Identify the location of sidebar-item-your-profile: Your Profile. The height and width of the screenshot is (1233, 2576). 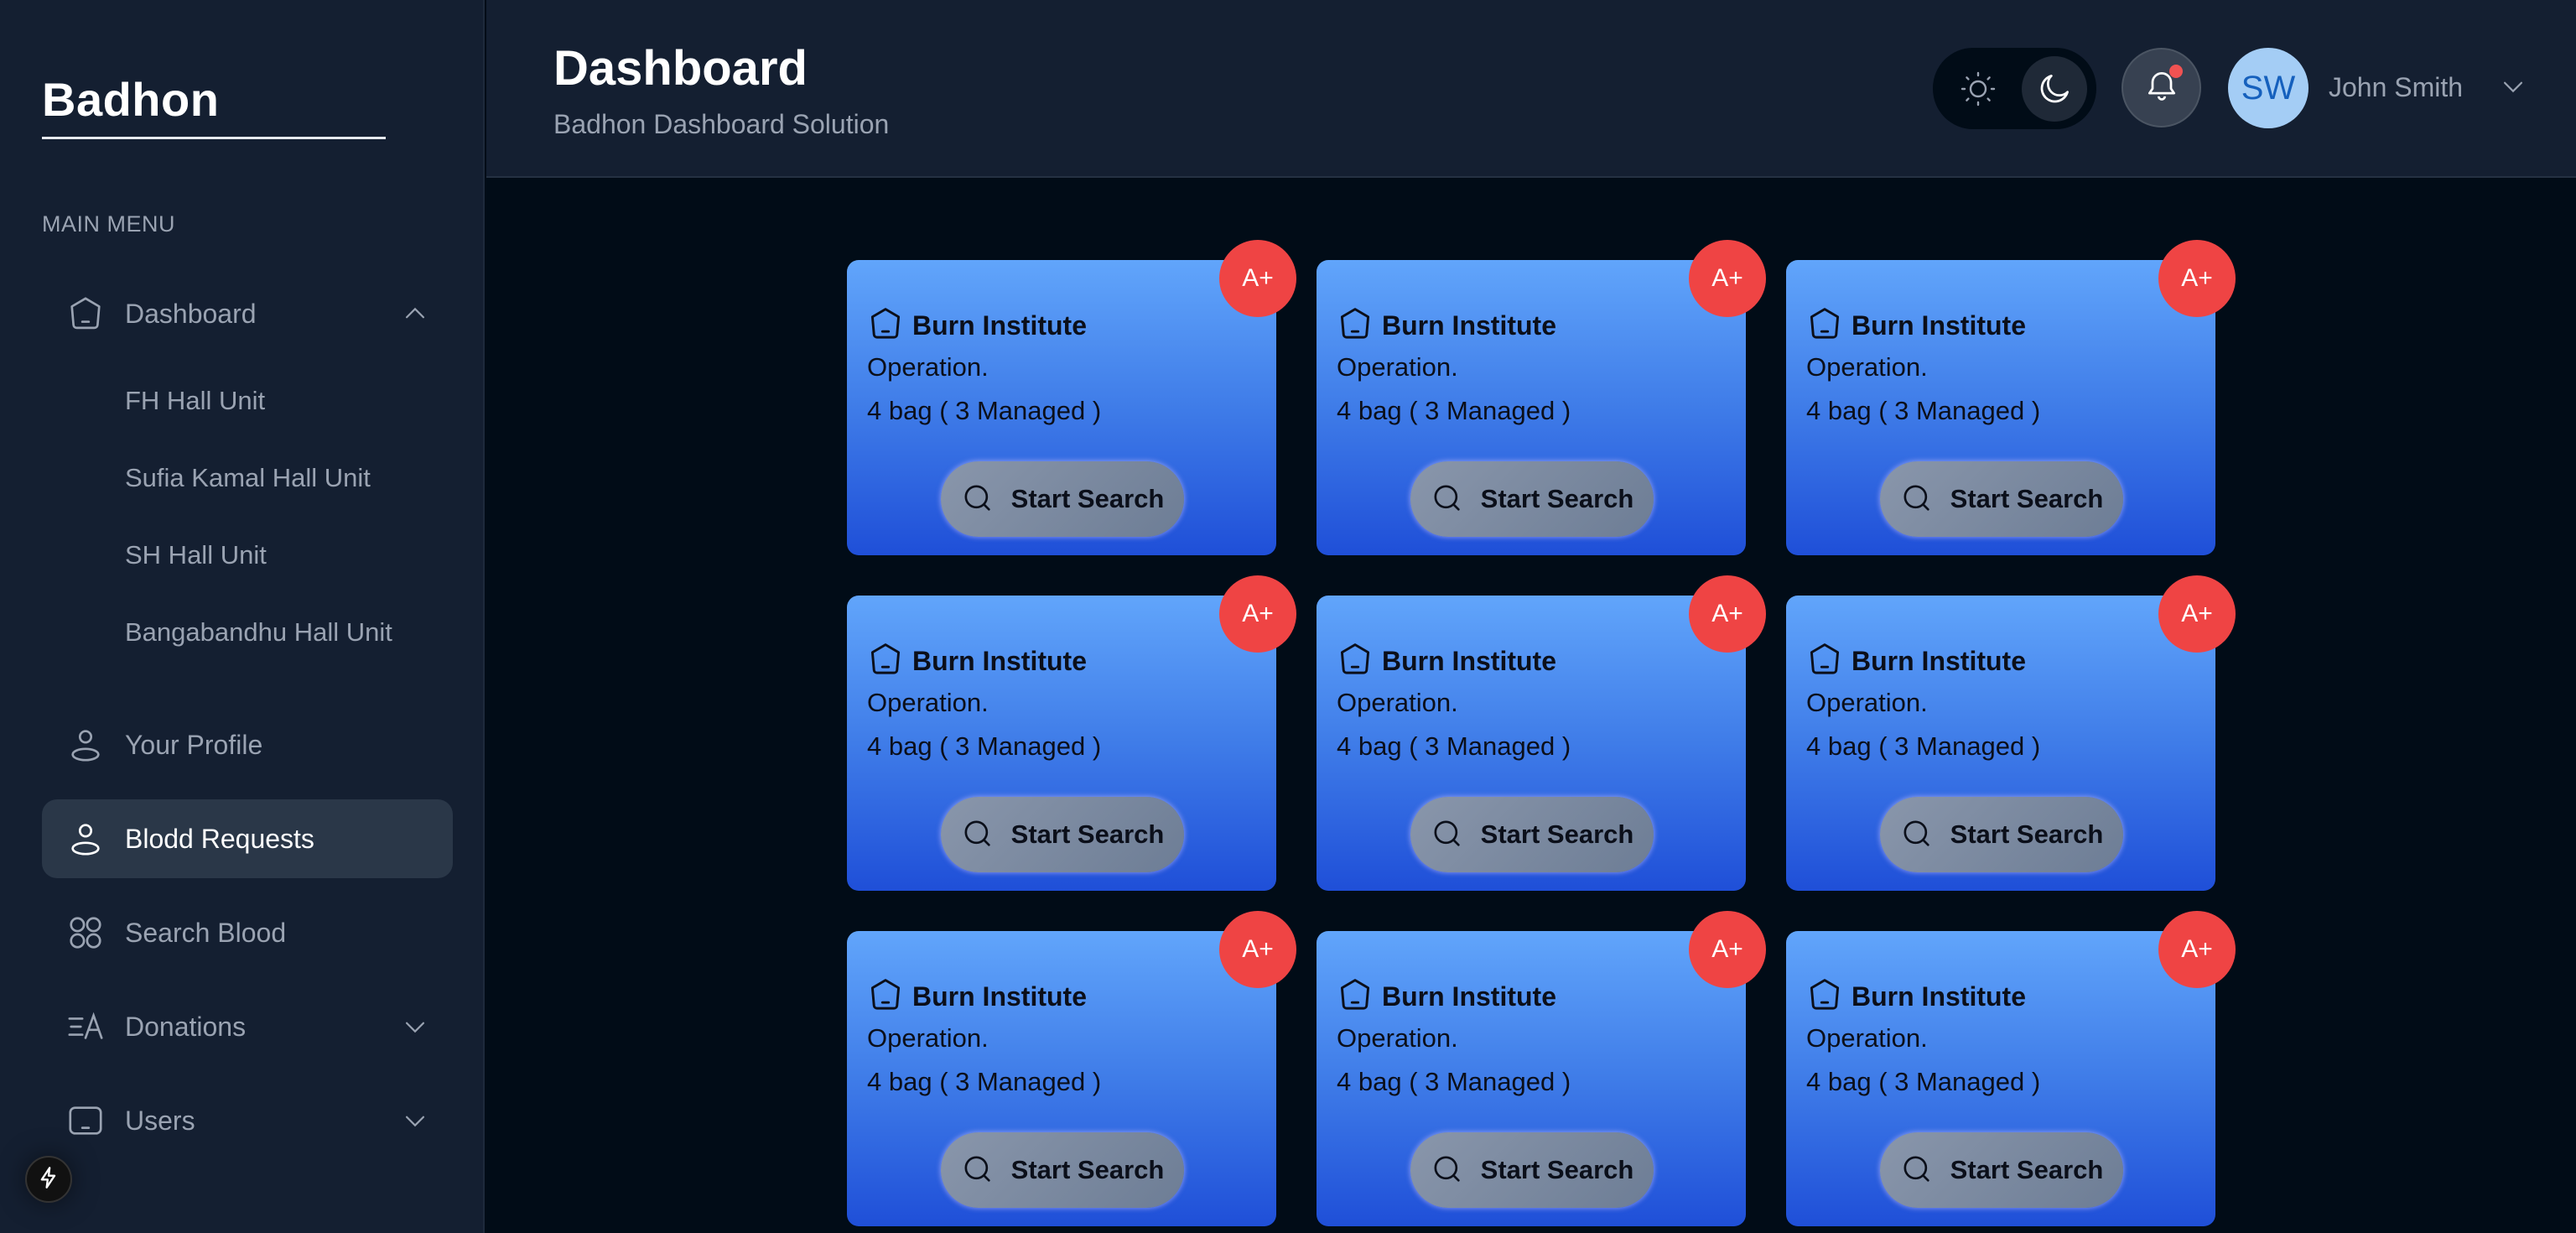
(247, 744).